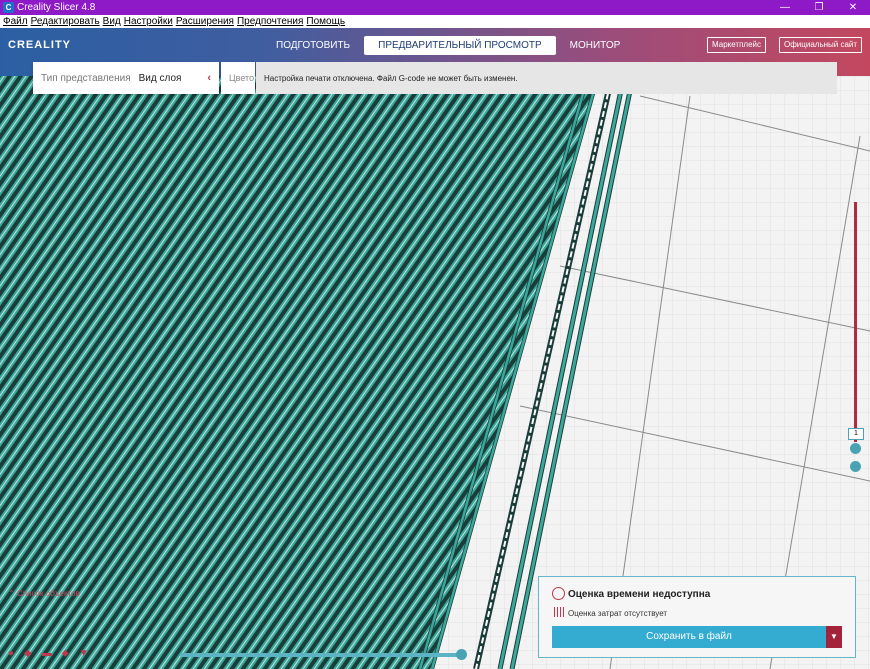 The height and width of the screenshot is (669, 870). What do you see at coordinates (238, 78) in the screenshot?
I see `color-scheme-panel: Цвето` at bounding box center [238, 78].